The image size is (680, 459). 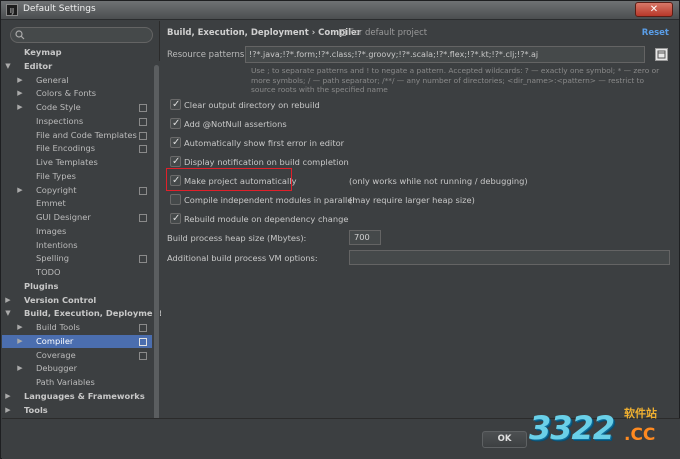 I want to click on ok-button: OK, so click(x=504, y=439).